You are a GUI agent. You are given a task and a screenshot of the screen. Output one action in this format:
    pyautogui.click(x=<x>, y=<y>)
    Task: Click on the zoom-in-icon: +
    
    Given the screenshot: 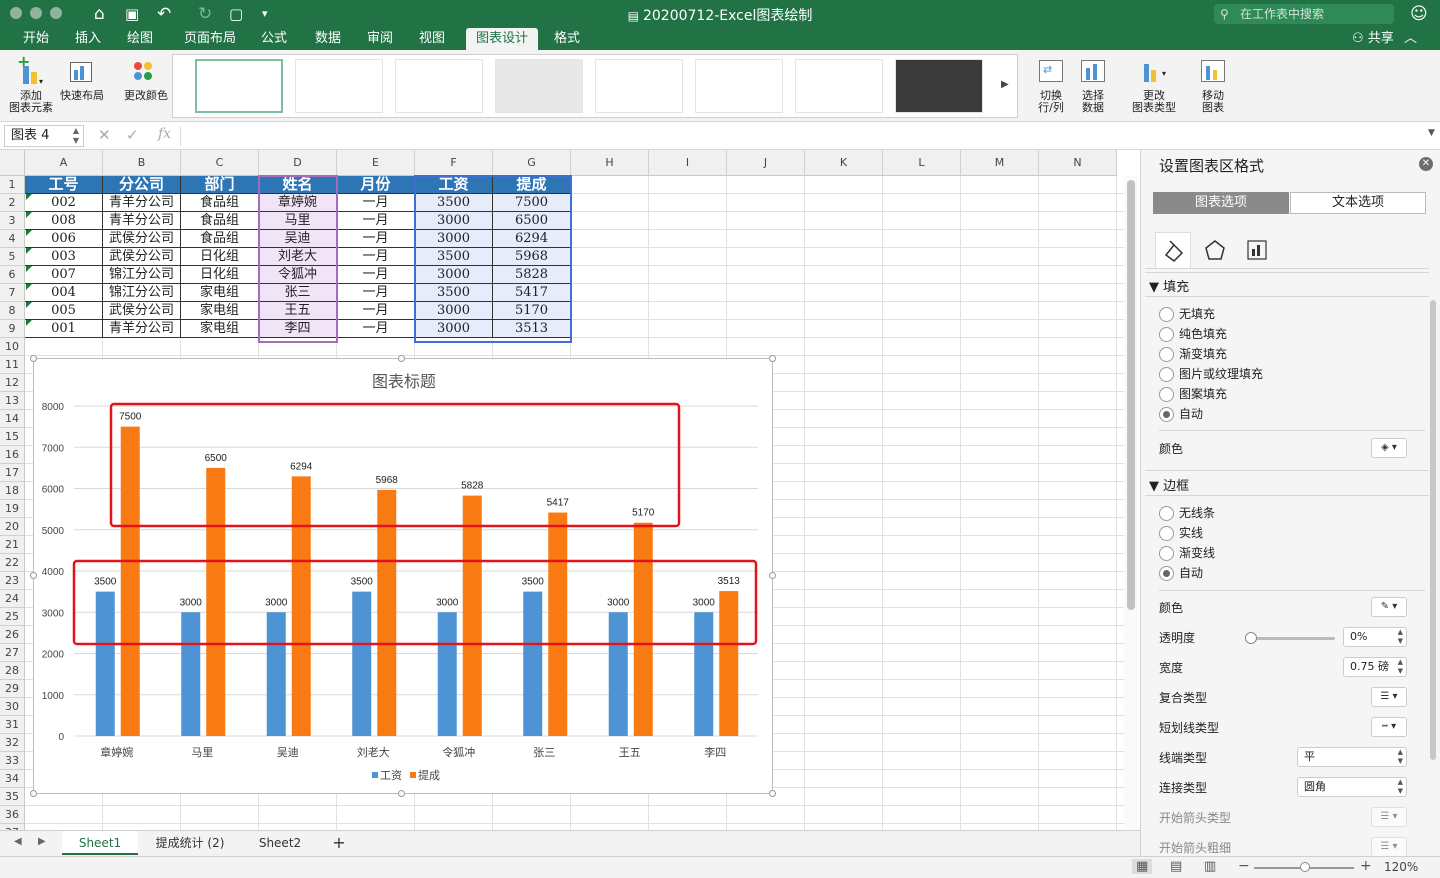 What is the action you would take?
    pyautogui.click(x=1366, y=866)
    